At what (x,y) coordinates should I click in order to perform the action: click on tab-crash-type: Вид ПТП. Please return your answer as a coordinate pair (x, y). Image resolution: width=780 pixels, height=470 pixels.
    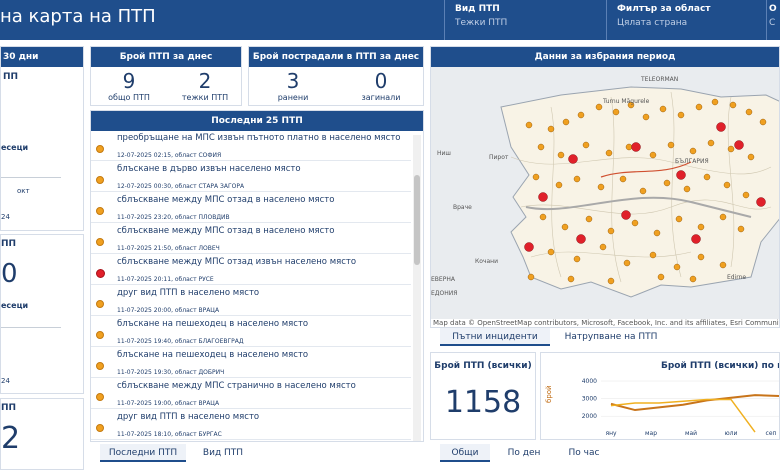
    Looking at the image, I should click on (223, 453).